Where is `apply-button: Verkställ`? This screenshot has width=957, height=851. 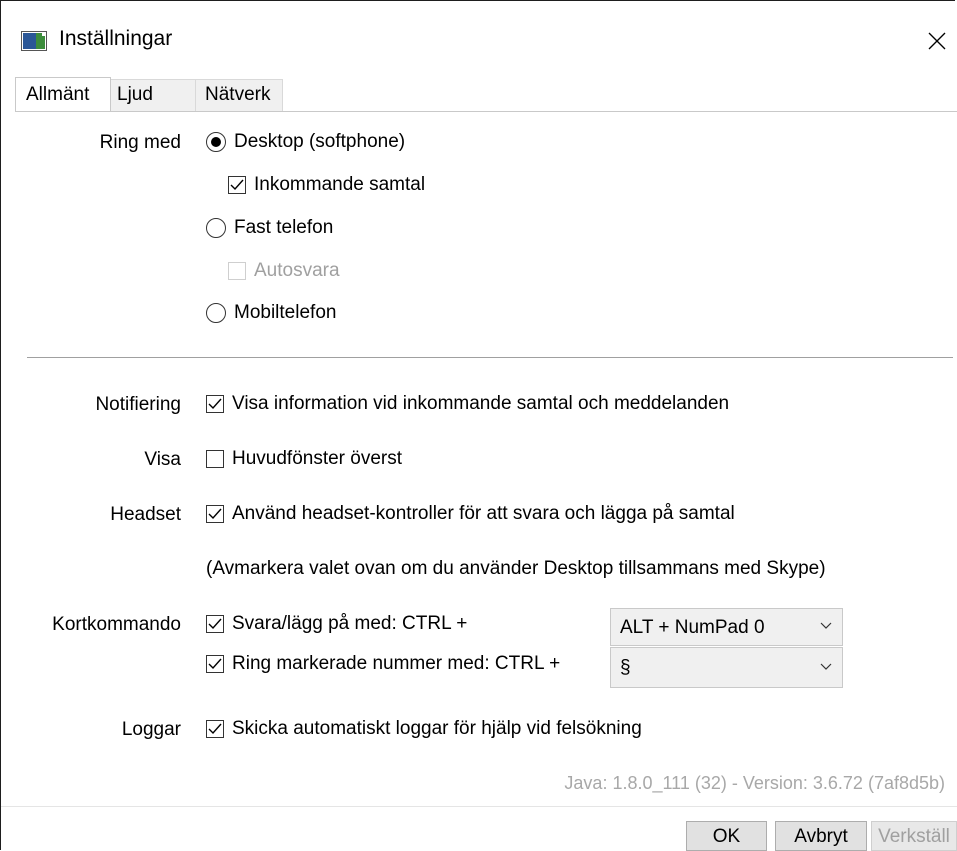
apply-button: Verkställ is located at coordinates (914, 836).